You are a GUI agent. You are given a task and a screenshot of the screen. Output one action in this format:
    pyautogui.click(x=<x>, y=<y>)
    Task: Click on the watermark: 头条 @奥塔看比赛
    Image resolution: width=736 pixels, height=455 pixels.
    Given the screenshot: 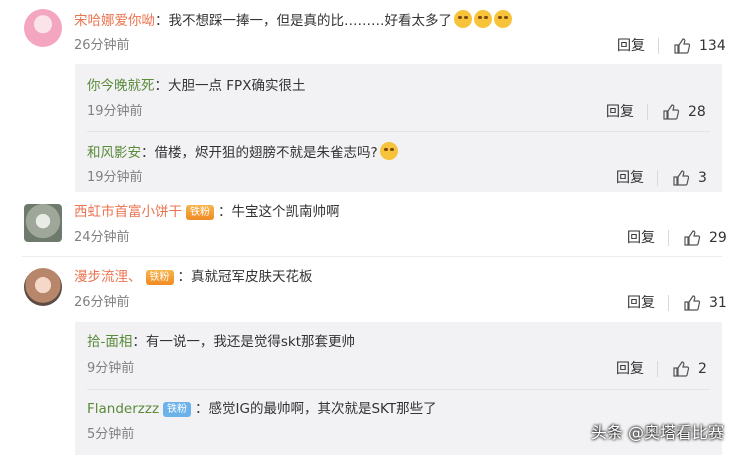 What is the action you would take?
    pyautogui.click(x=657, y=432)
    